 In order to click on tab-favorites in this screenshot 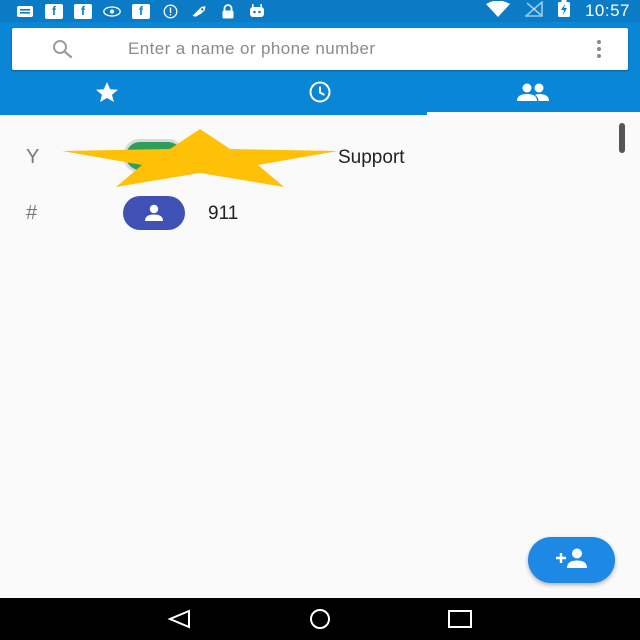, I will do `click(106, 94)`.